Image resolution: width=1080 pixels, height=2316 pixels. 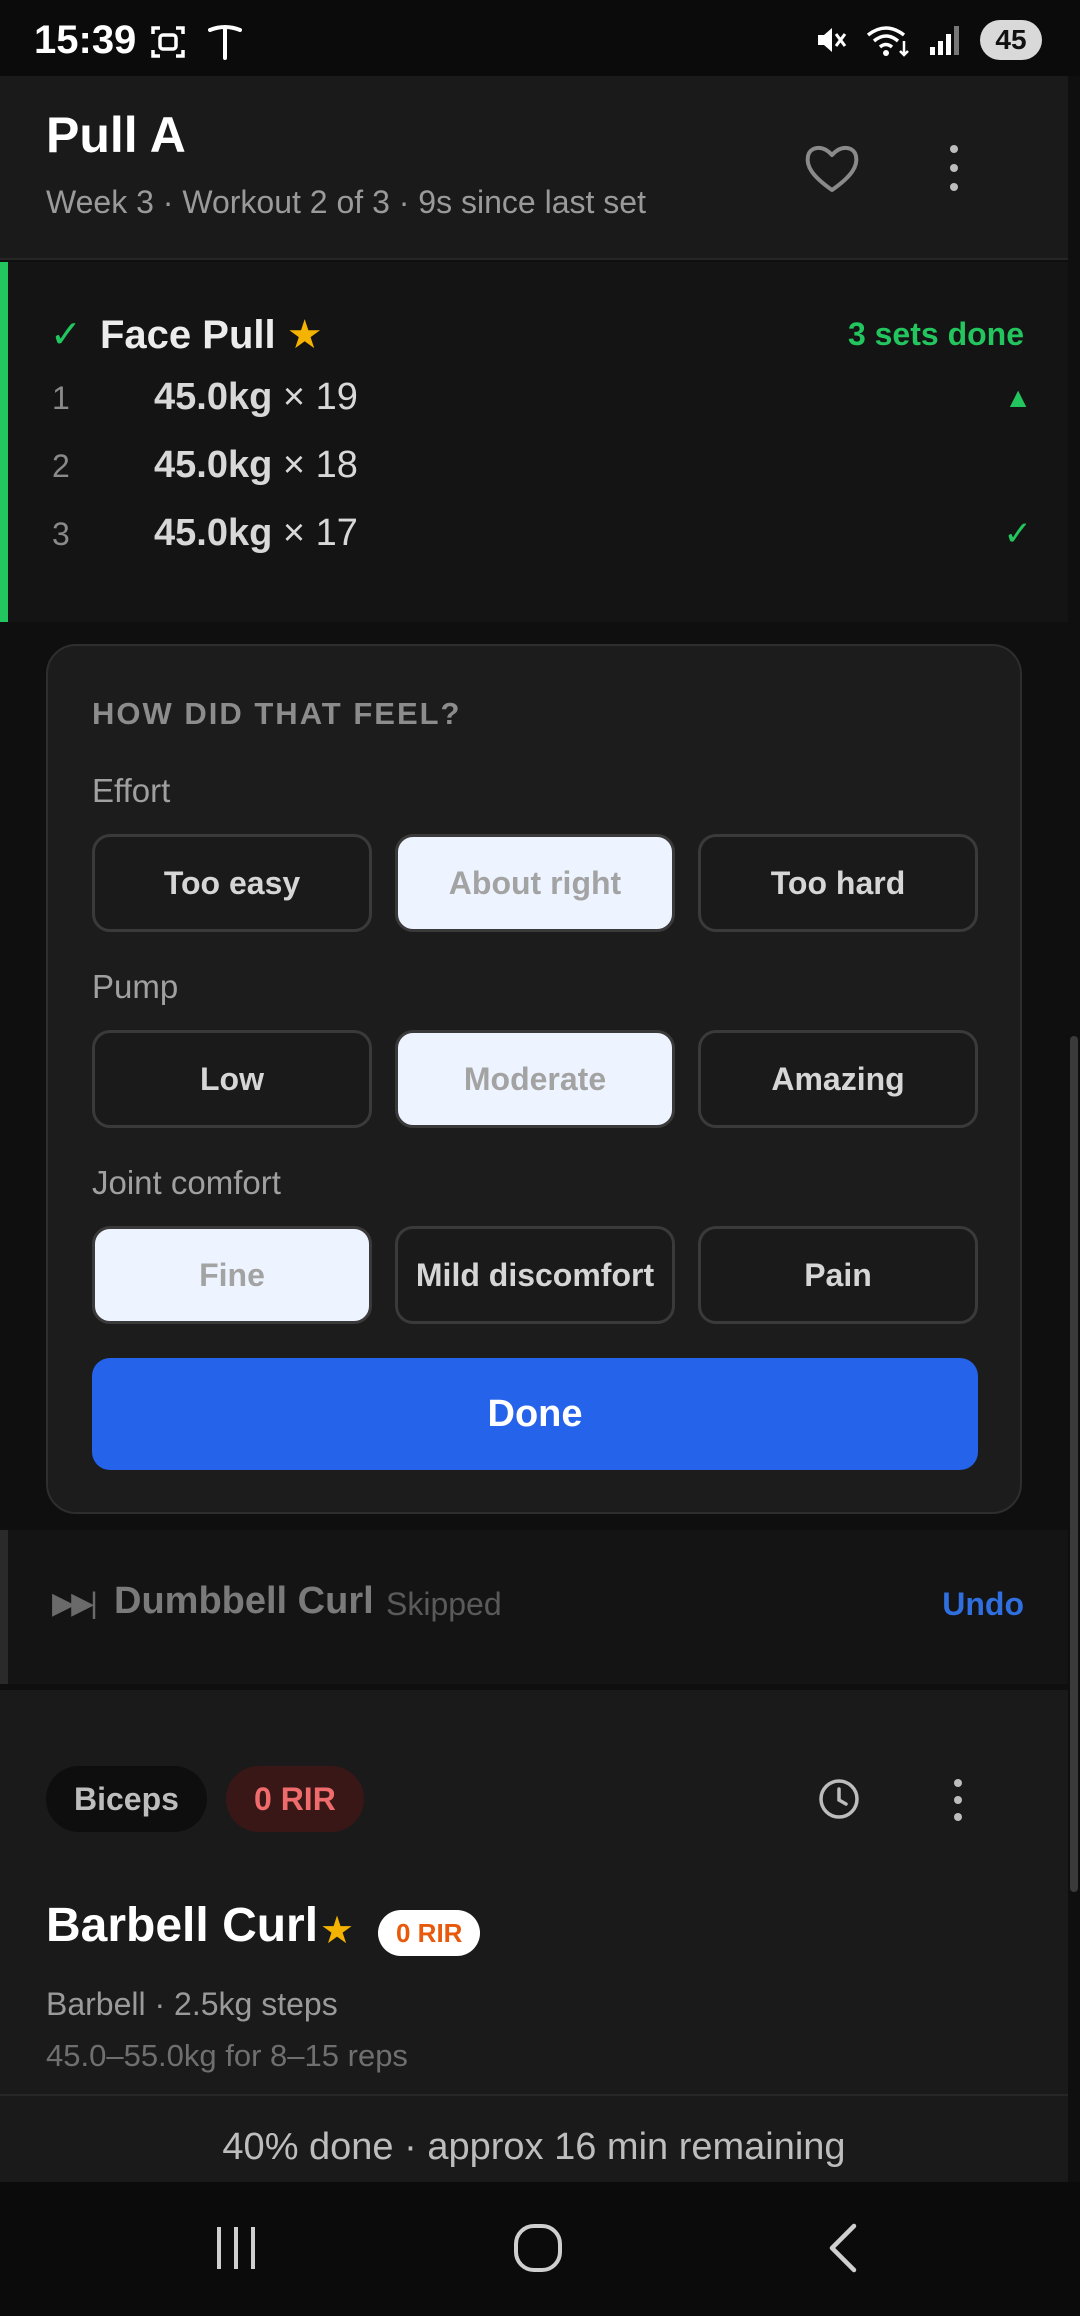 What do you see at coordinates (542, 536) in the screenshot?
I see `set-row: 3 45.0kg × 17 ✓` at bounding box center [542, 536].